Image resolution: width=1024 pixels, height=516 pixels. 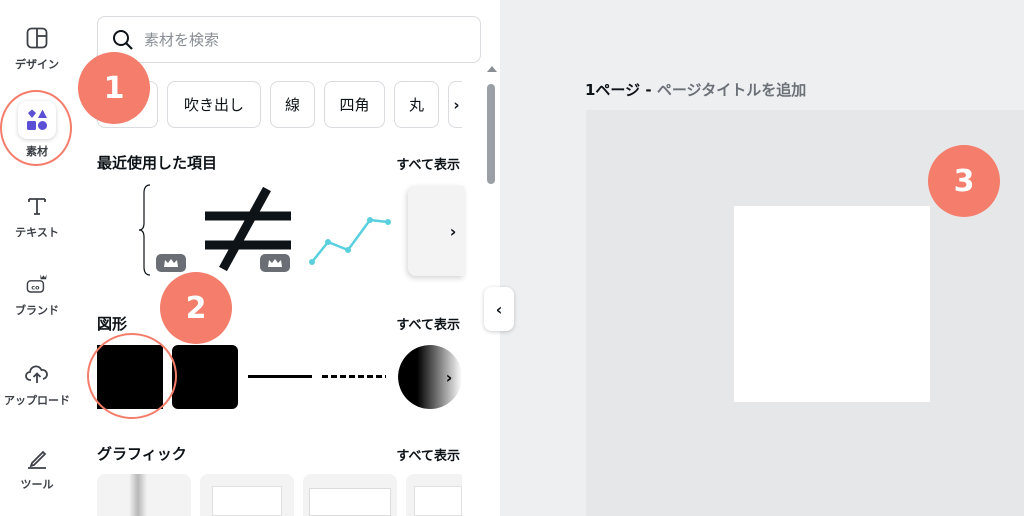 What do you see at coordinates (292, 104) in the screenshot?
I see `chip-line: 線` at bounding box center [292, 104].